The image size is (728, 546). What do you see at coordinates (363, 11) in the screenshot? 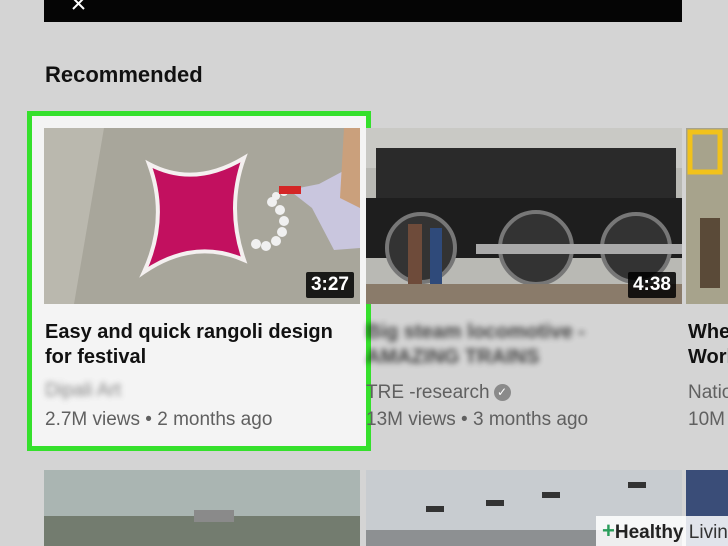
I see `video-player-bottom-edge` at bounding box center [363, 11].